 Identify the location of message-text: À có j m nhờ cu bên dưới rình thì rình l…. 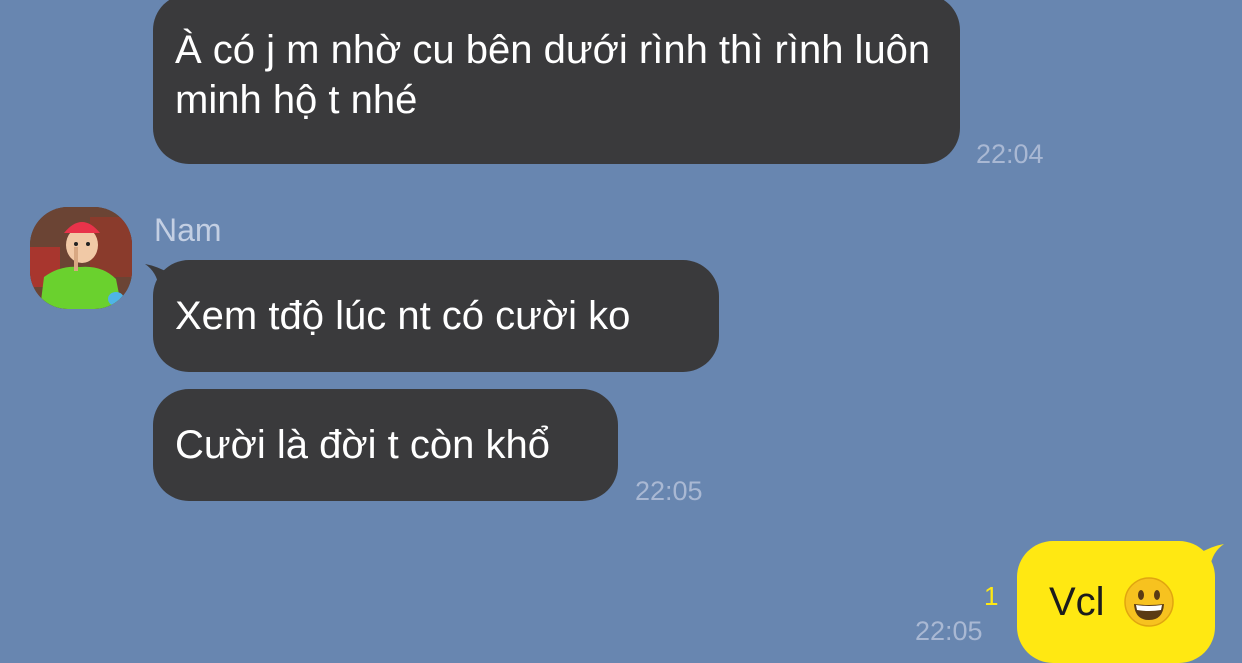
(553, 75).